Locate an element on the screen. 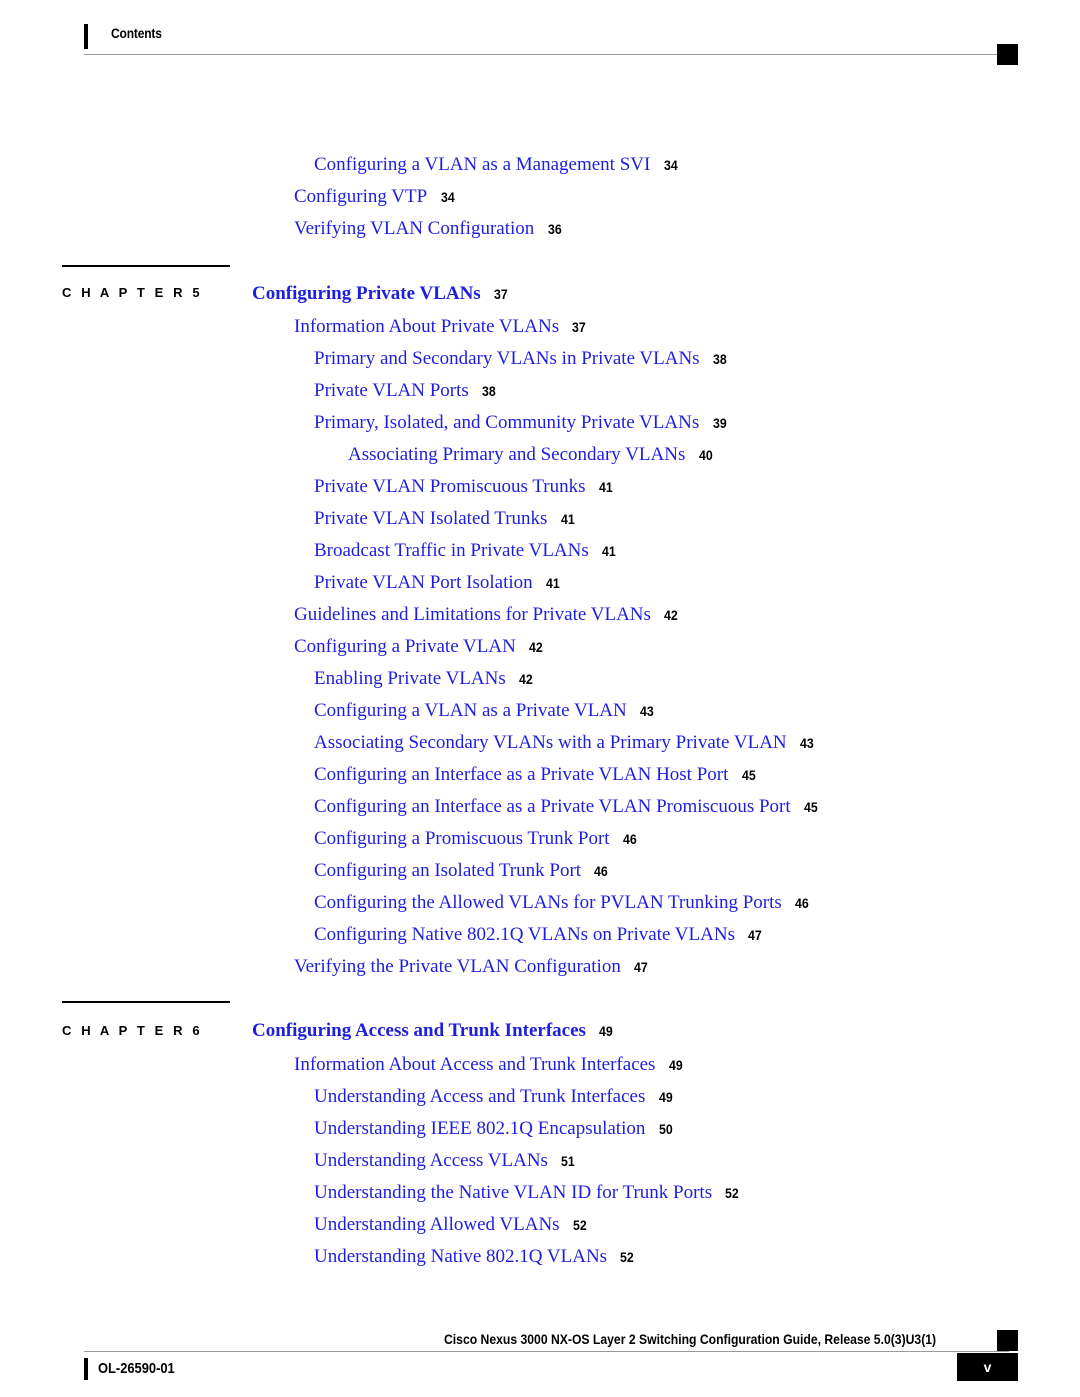  toc-entry: Configuring a Promiscuous Trunk Port 46 is located at coordinates (476, 838).